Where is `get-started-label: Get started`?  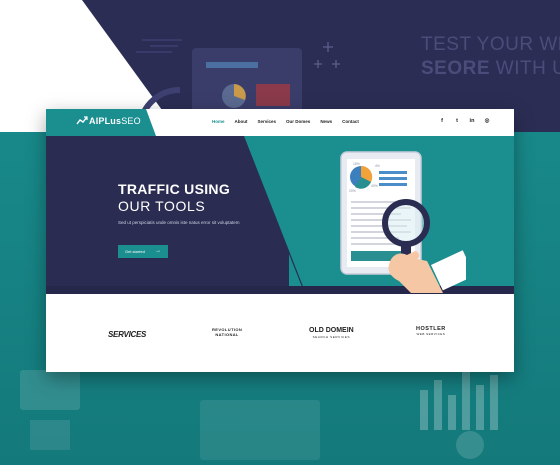 get-started-label: Get started is located at coordinates (135, 251).